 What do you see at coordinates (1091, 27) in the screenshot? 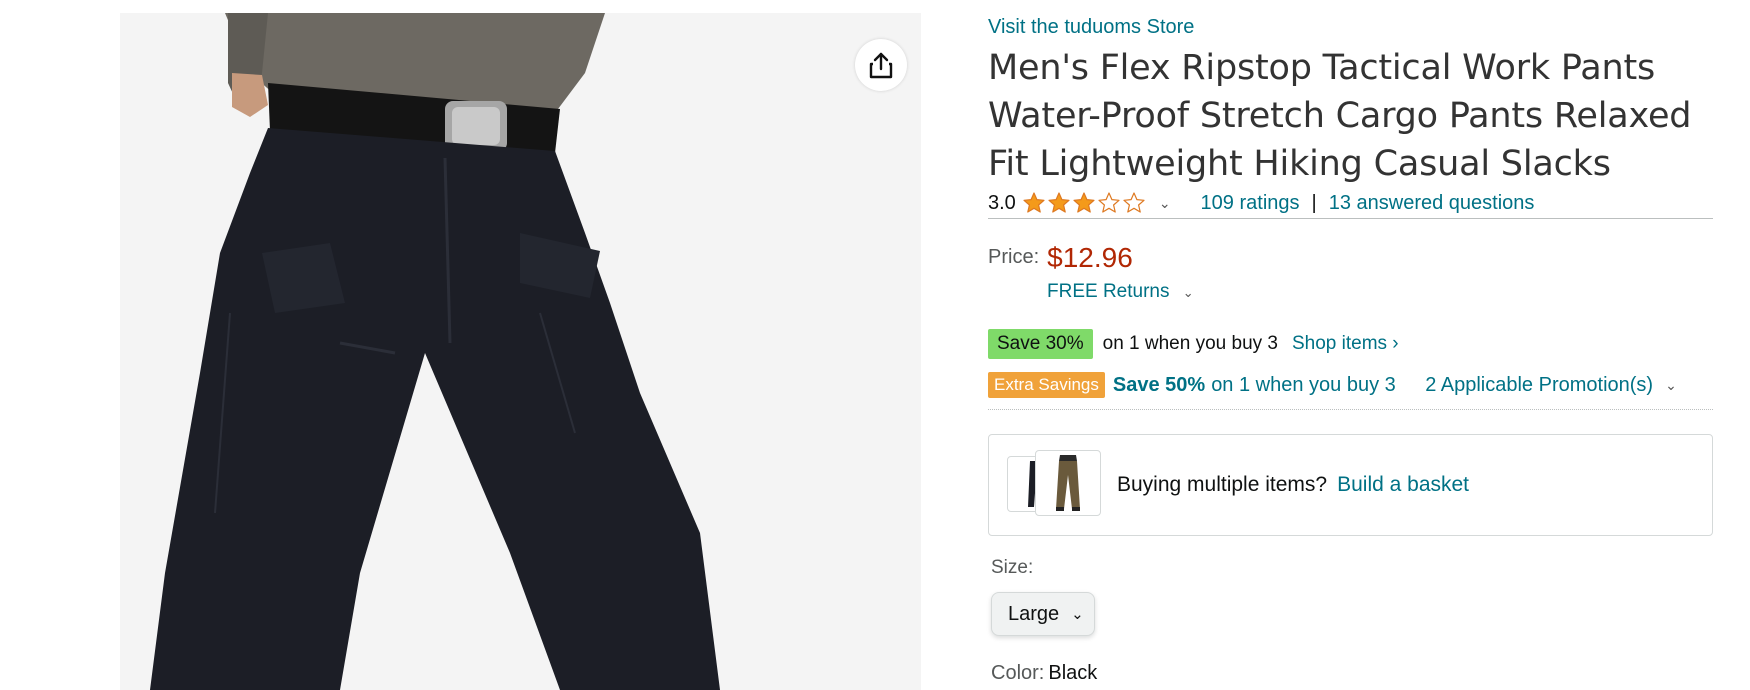
I see `store-link: Visit the tuduoms Store` at bounding box center [1091, 27].